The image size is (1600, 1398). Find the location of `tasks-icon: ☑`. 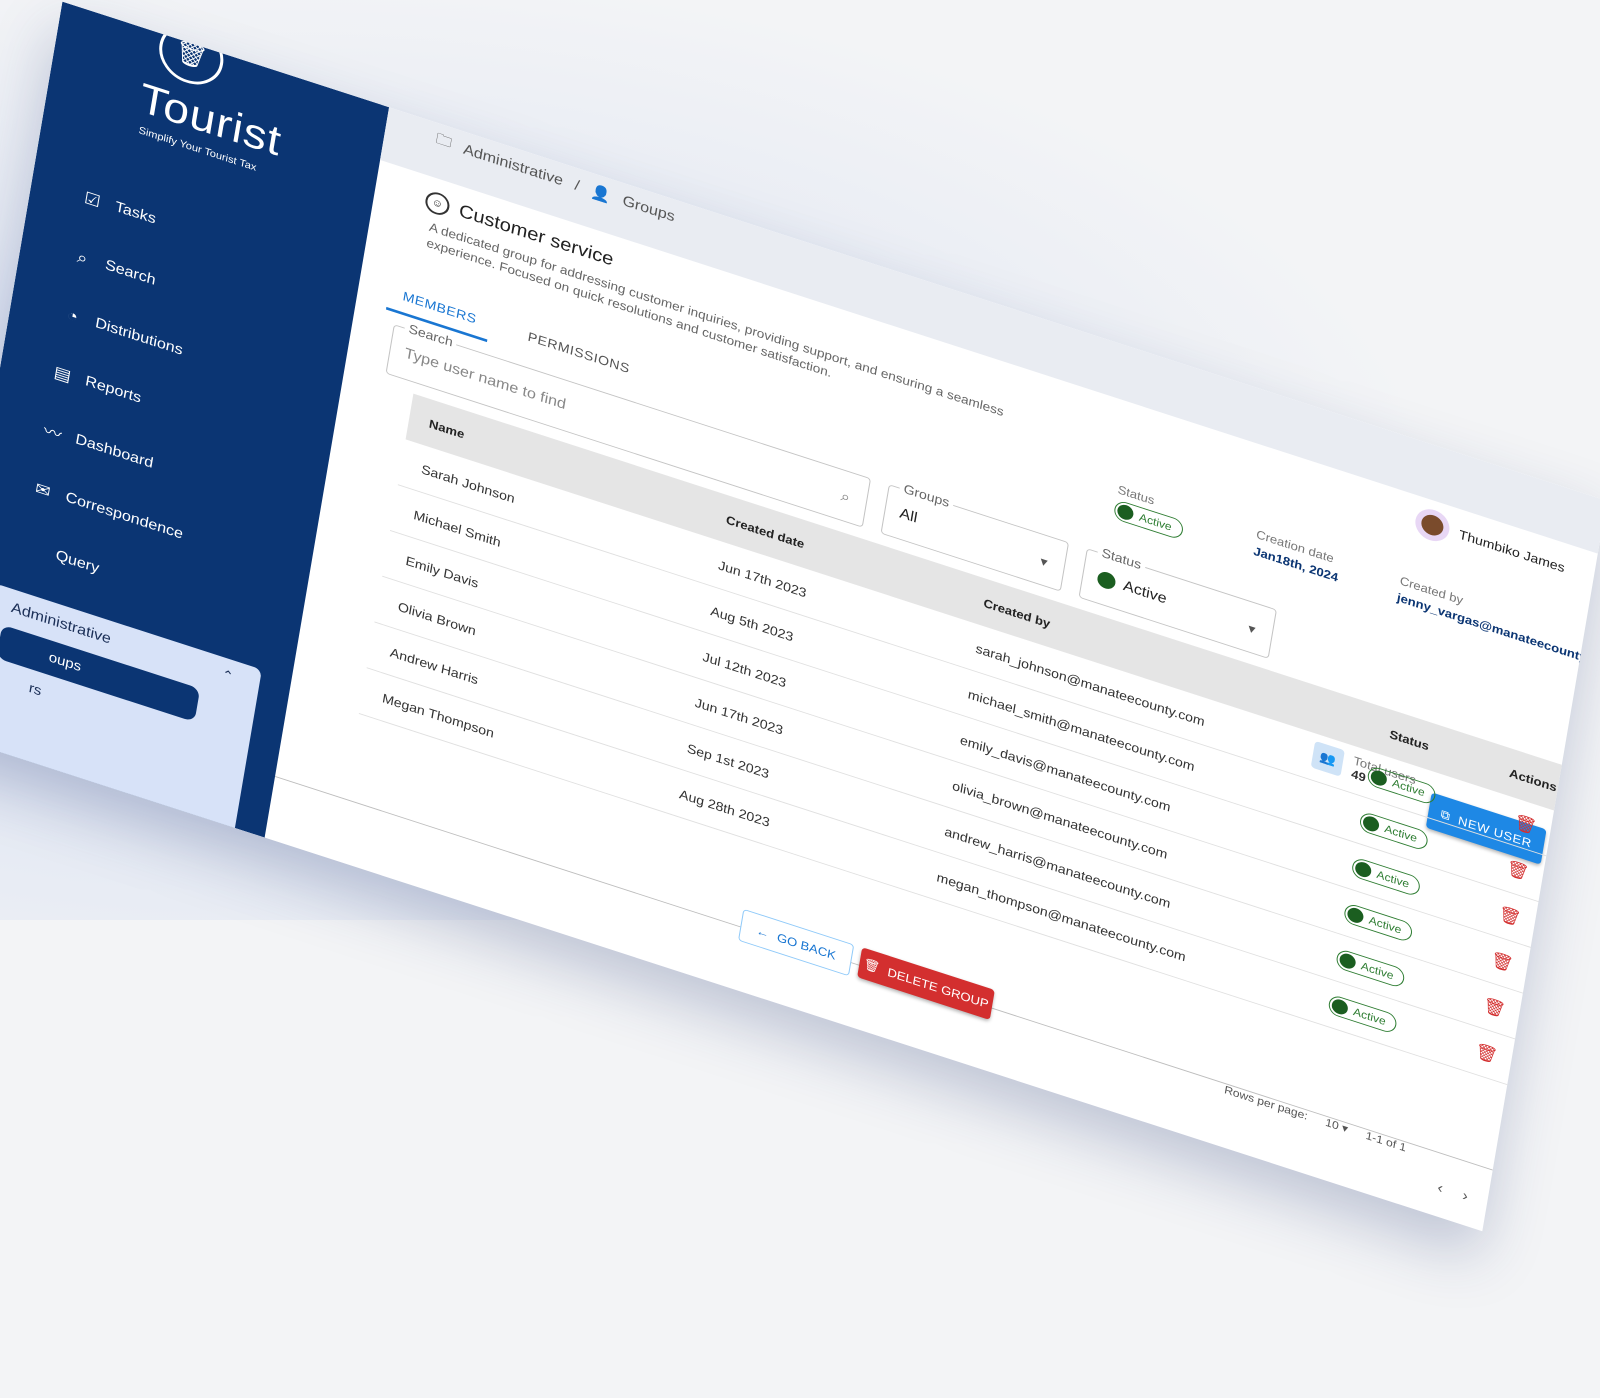

tasks-icon: ☑ is located at coordinates (92, 199).